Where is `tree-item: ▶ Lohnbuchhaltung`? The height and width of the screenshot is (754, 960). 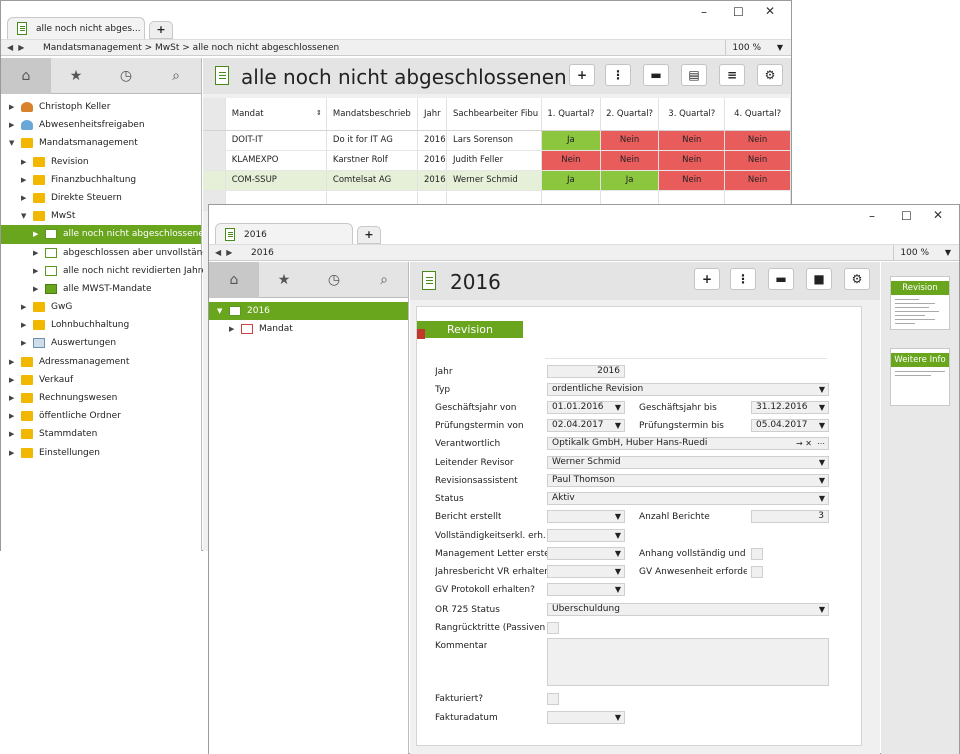 tree-item: ▶ Lohnbuchhaltung is located at coordinates (101, 325).